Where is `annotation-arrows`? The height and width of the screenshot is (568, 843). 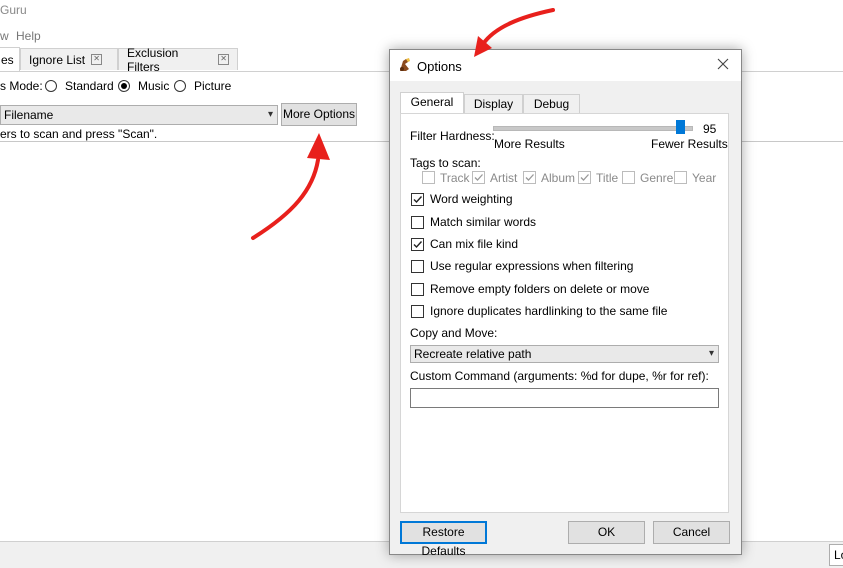 annotation-arrows is located at coordinates (403, 124).